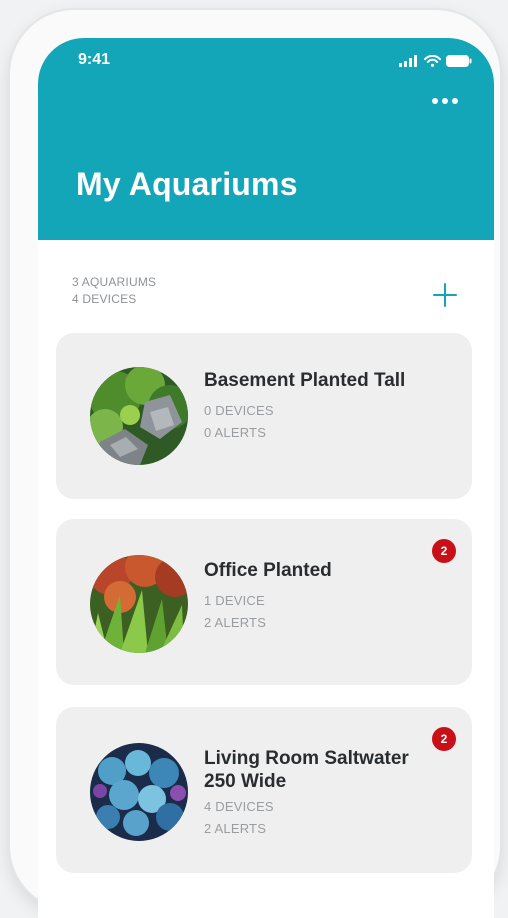 This screenshot has width=508, height=918. I want to click on aquarium-count: 3 AQUARIUMS, so click(114, 282).